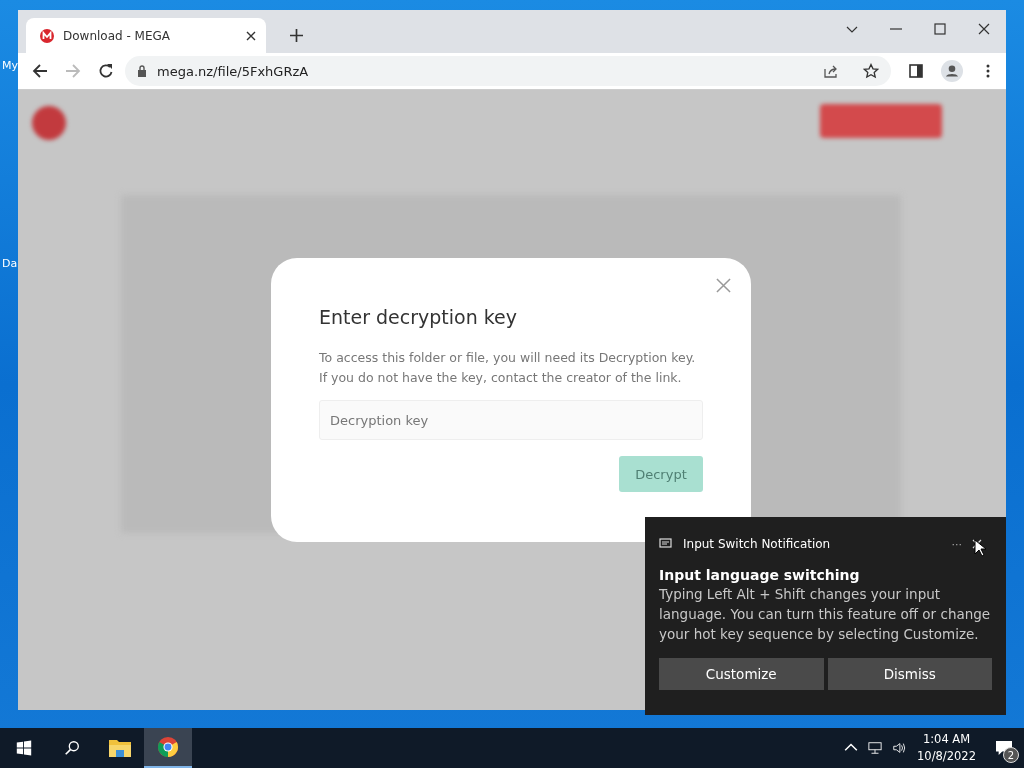 This screenshot has width=1024, height=768. What do you see at coordinates (871, 71) in the screenshot?
I see `star-icon` at bounding box center [871, 71].